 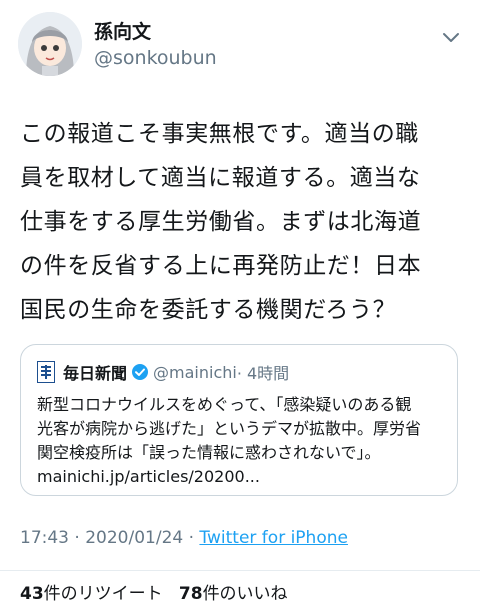 I want to click on tweet-meta: 17:43 · 2020/01/24 · Twitter for iPhone, so click(x=184, y=538).